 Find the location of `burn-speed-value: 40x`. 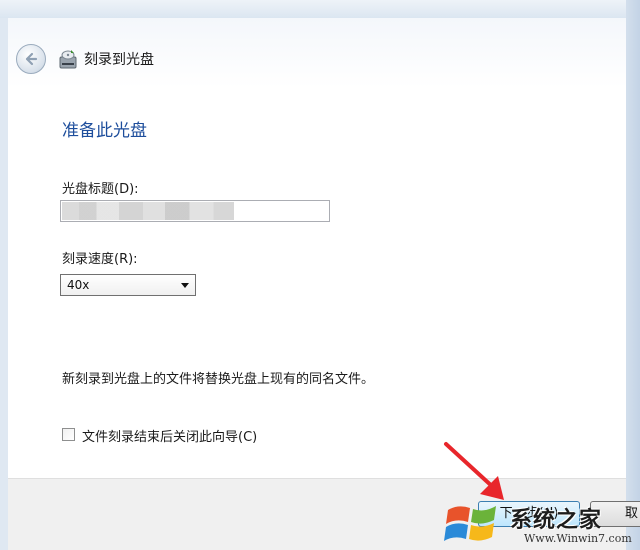

burn-speed-value: 40x is located at coordinates (78, 285).